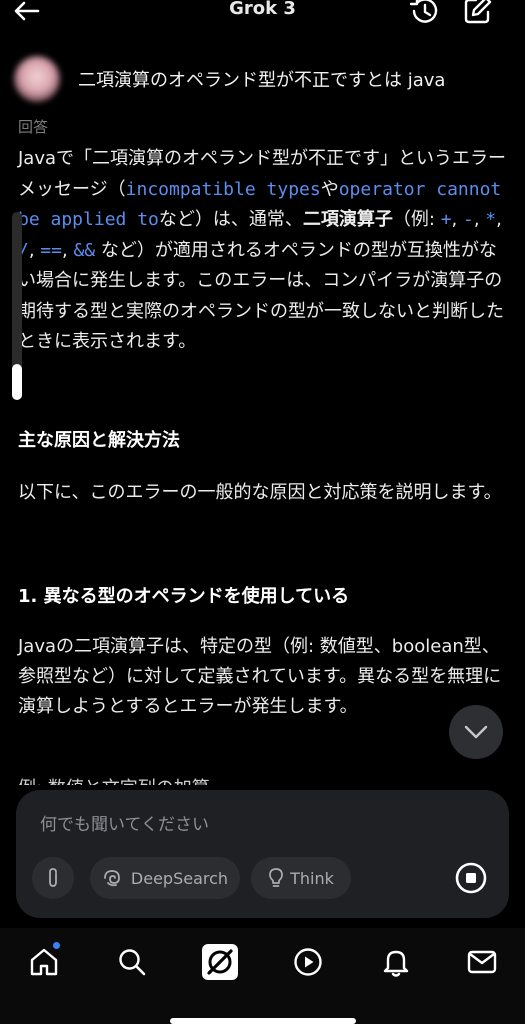  What do you see at coordinates (112, 878) in the screenshot?
I see `deepsearch-icon` at bounding box center [112, 878].